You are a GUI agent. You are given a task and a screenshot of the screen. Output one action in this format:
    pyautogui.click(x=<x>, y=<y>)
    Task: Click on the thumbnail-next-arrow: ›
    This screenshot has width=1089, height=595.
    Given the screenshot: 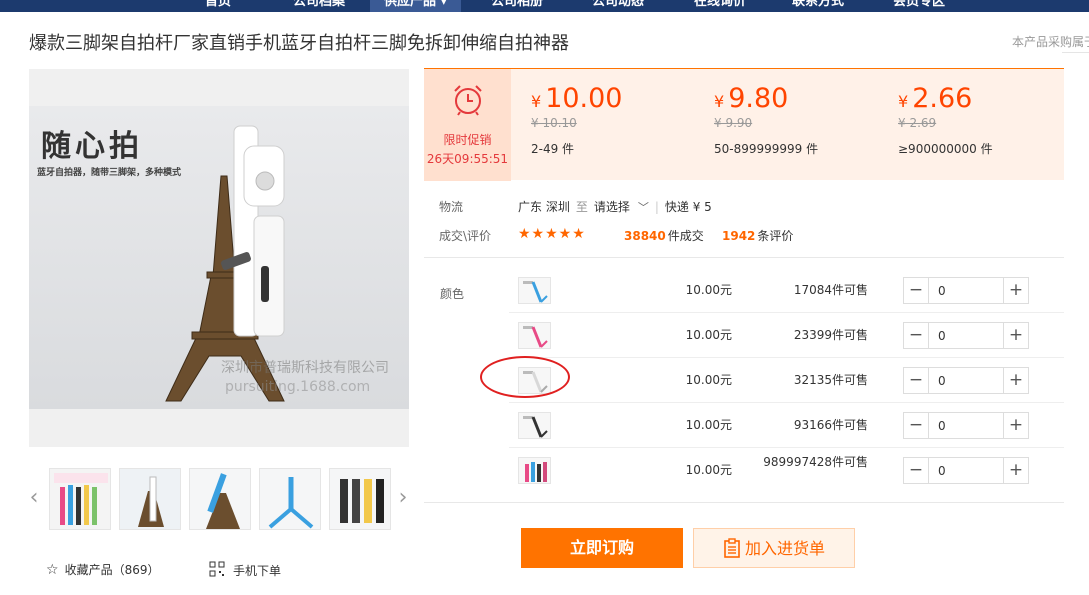 What is the action you would take?
    pyautogui.click(x=403, y=498)
    